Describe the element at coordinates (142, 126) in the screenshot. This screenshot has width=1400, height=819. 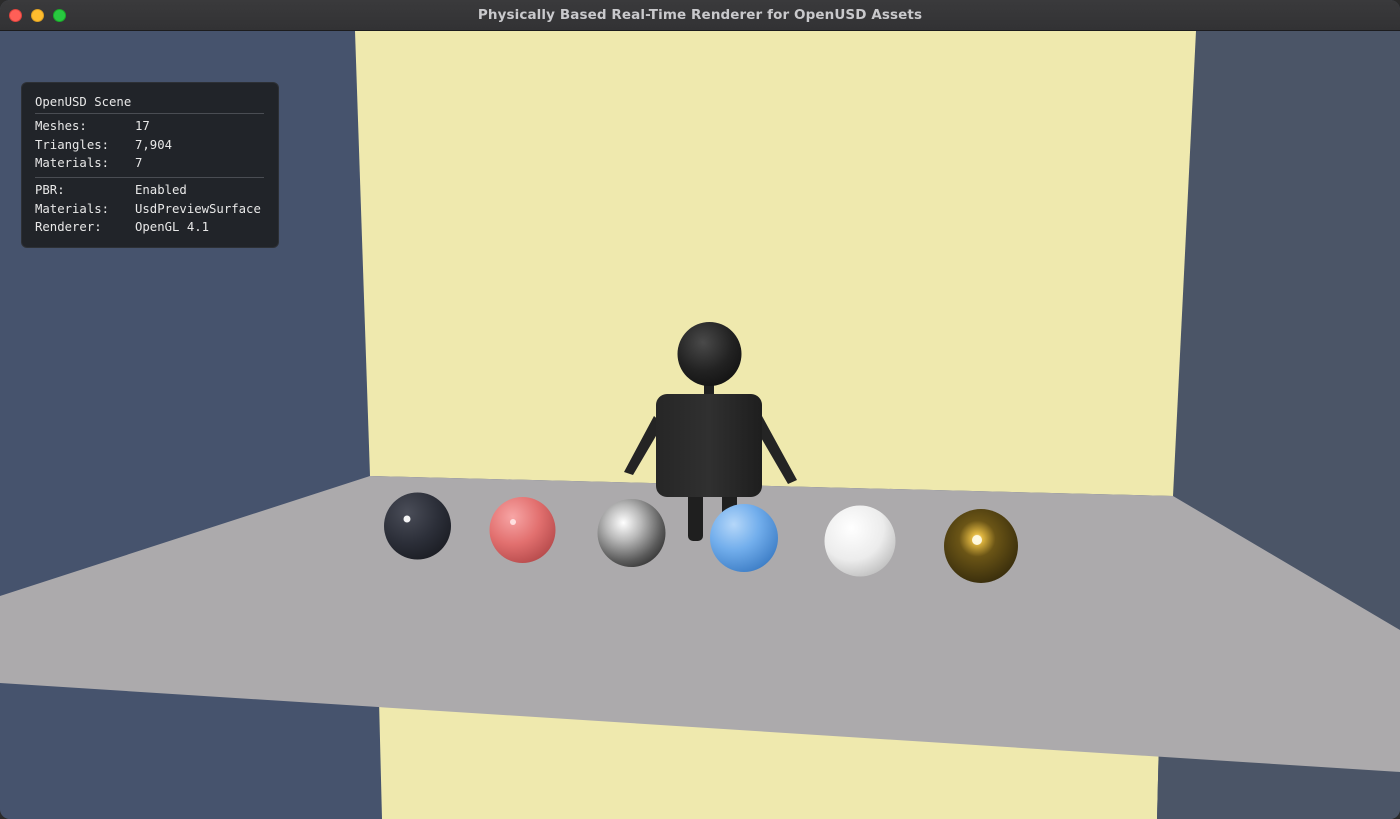
I see `stat-value: 17` at that location.